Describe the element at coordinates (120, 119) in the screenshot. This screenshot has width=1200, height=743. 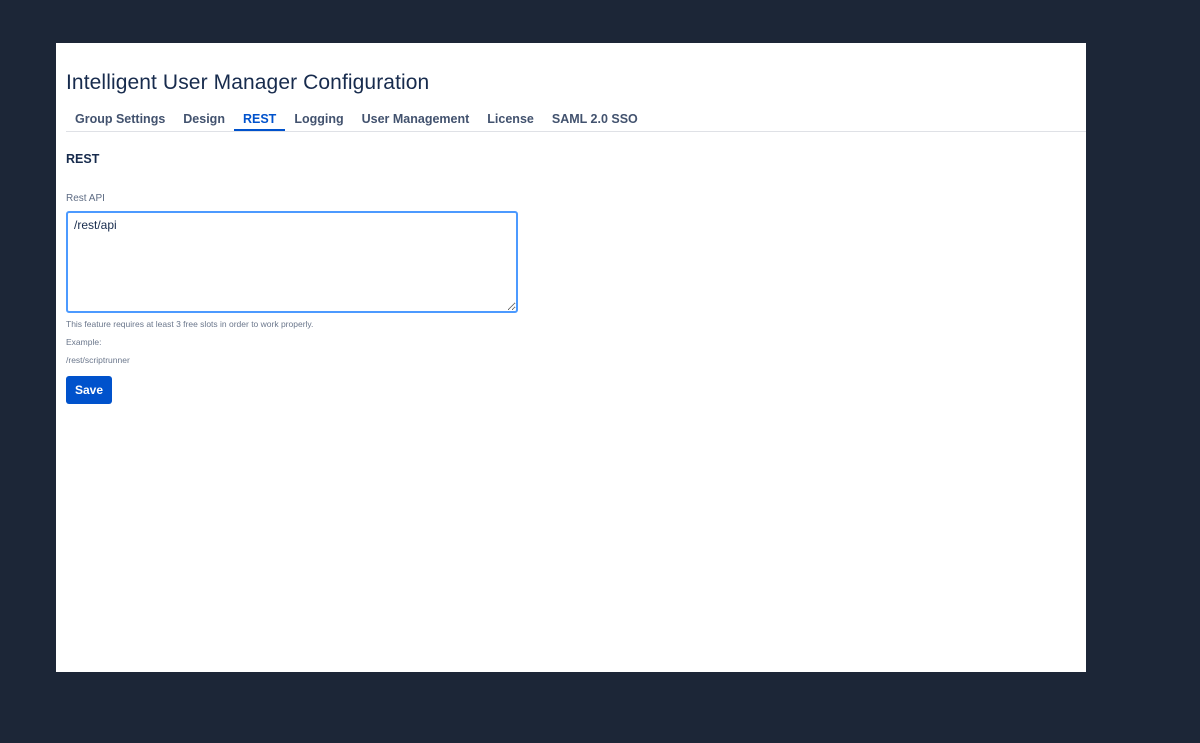
I see `tab-group-settings: Group Settings` at that location.